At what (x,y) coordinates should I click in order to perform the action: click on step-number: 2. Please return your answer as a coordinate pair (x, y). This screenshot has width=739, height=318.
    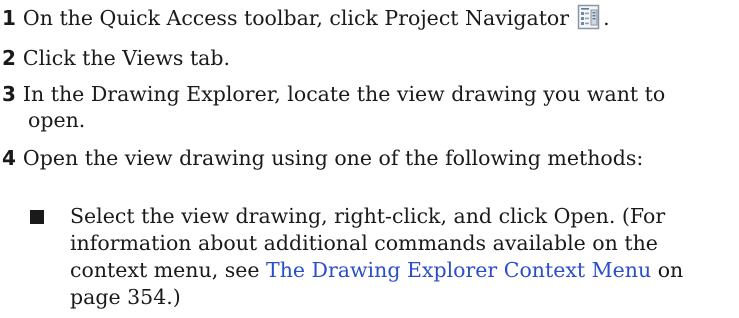
    Looking at the image, I should click on (9, 58).